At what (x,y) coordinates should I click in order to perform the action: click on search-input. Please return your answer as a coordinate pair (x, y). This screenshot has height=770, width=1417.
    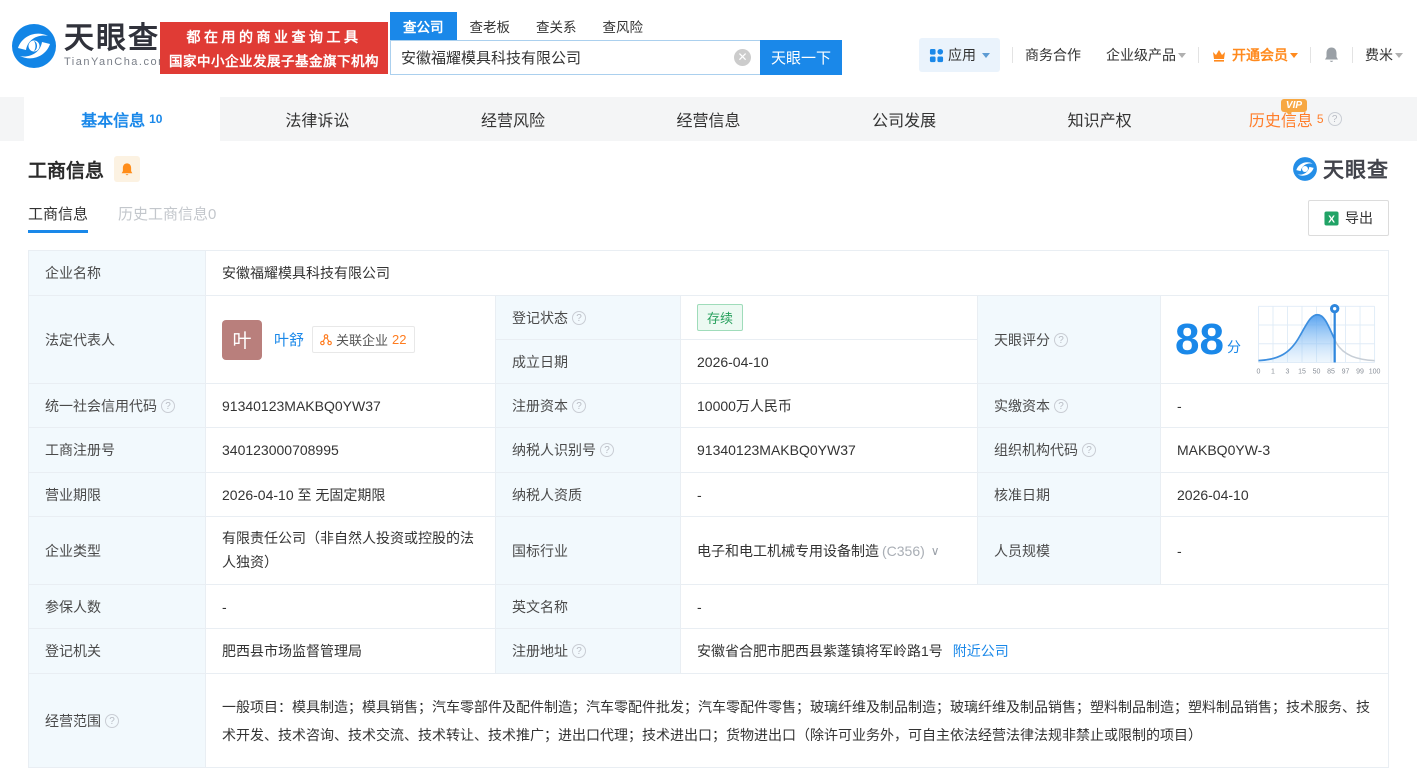
    Looking at the image, I should click on (575, 57).